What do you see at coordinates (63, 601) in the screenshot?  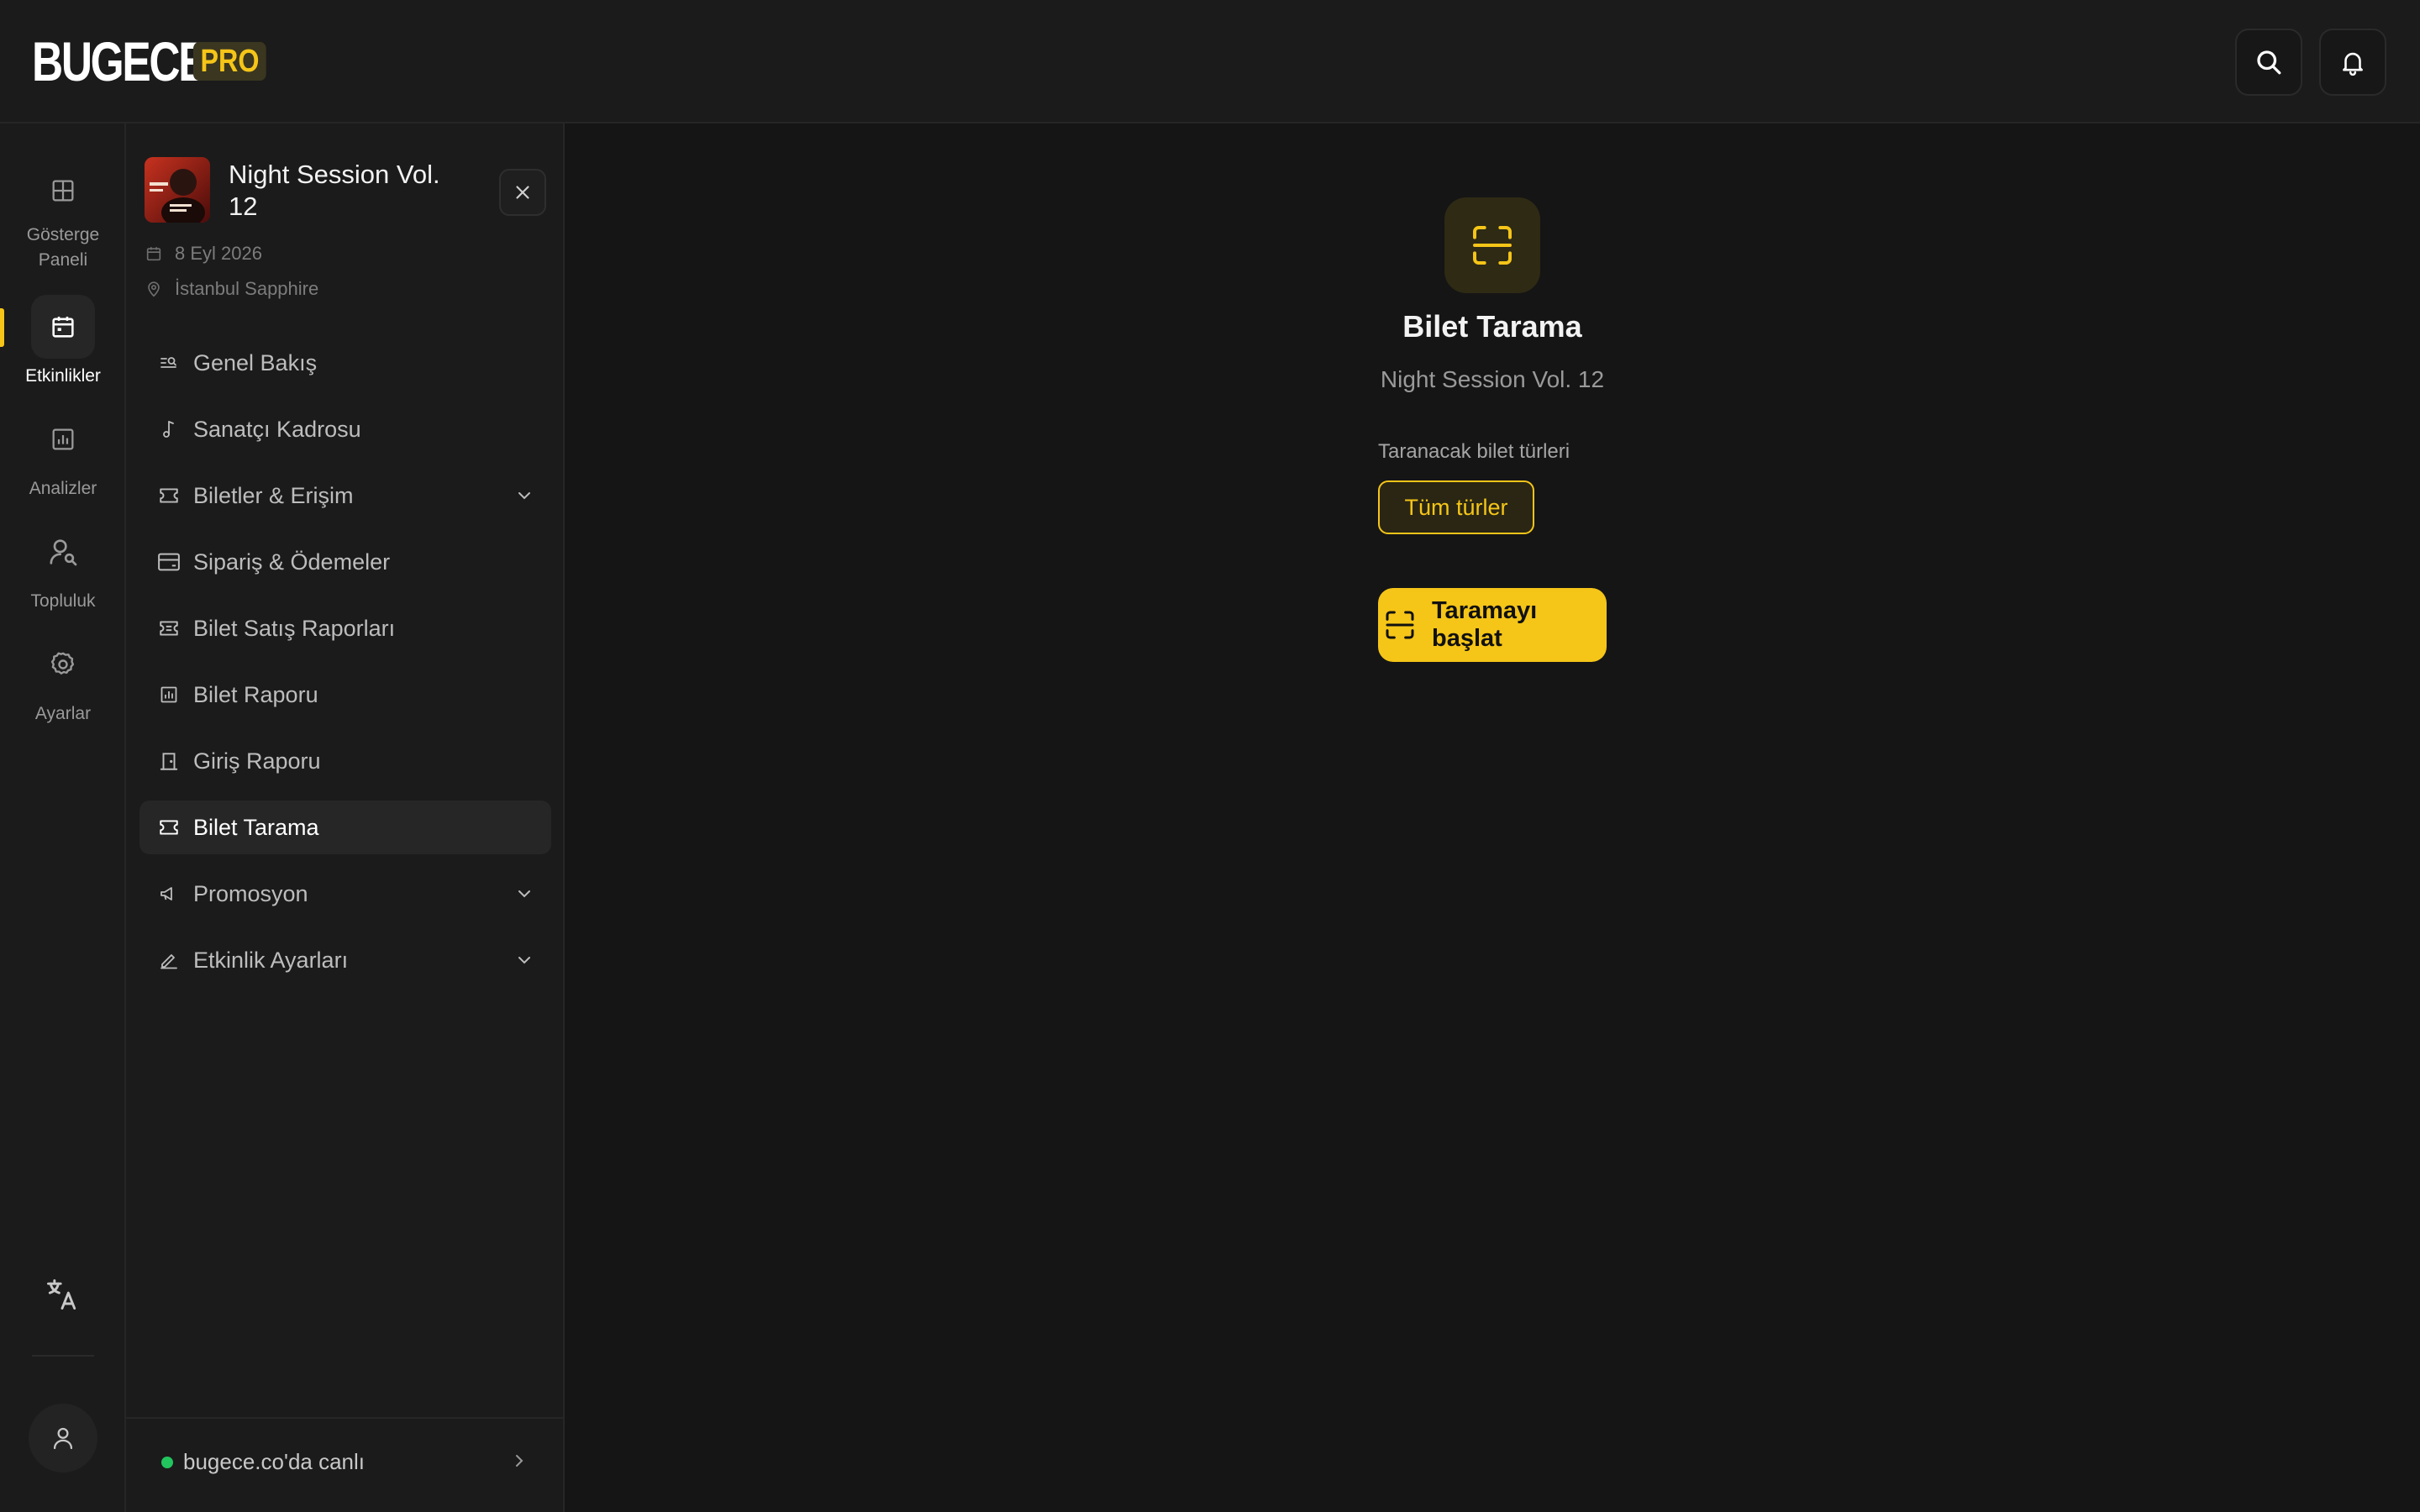 I see `rail-label: Topluluk` at bounding box center [63, 601].